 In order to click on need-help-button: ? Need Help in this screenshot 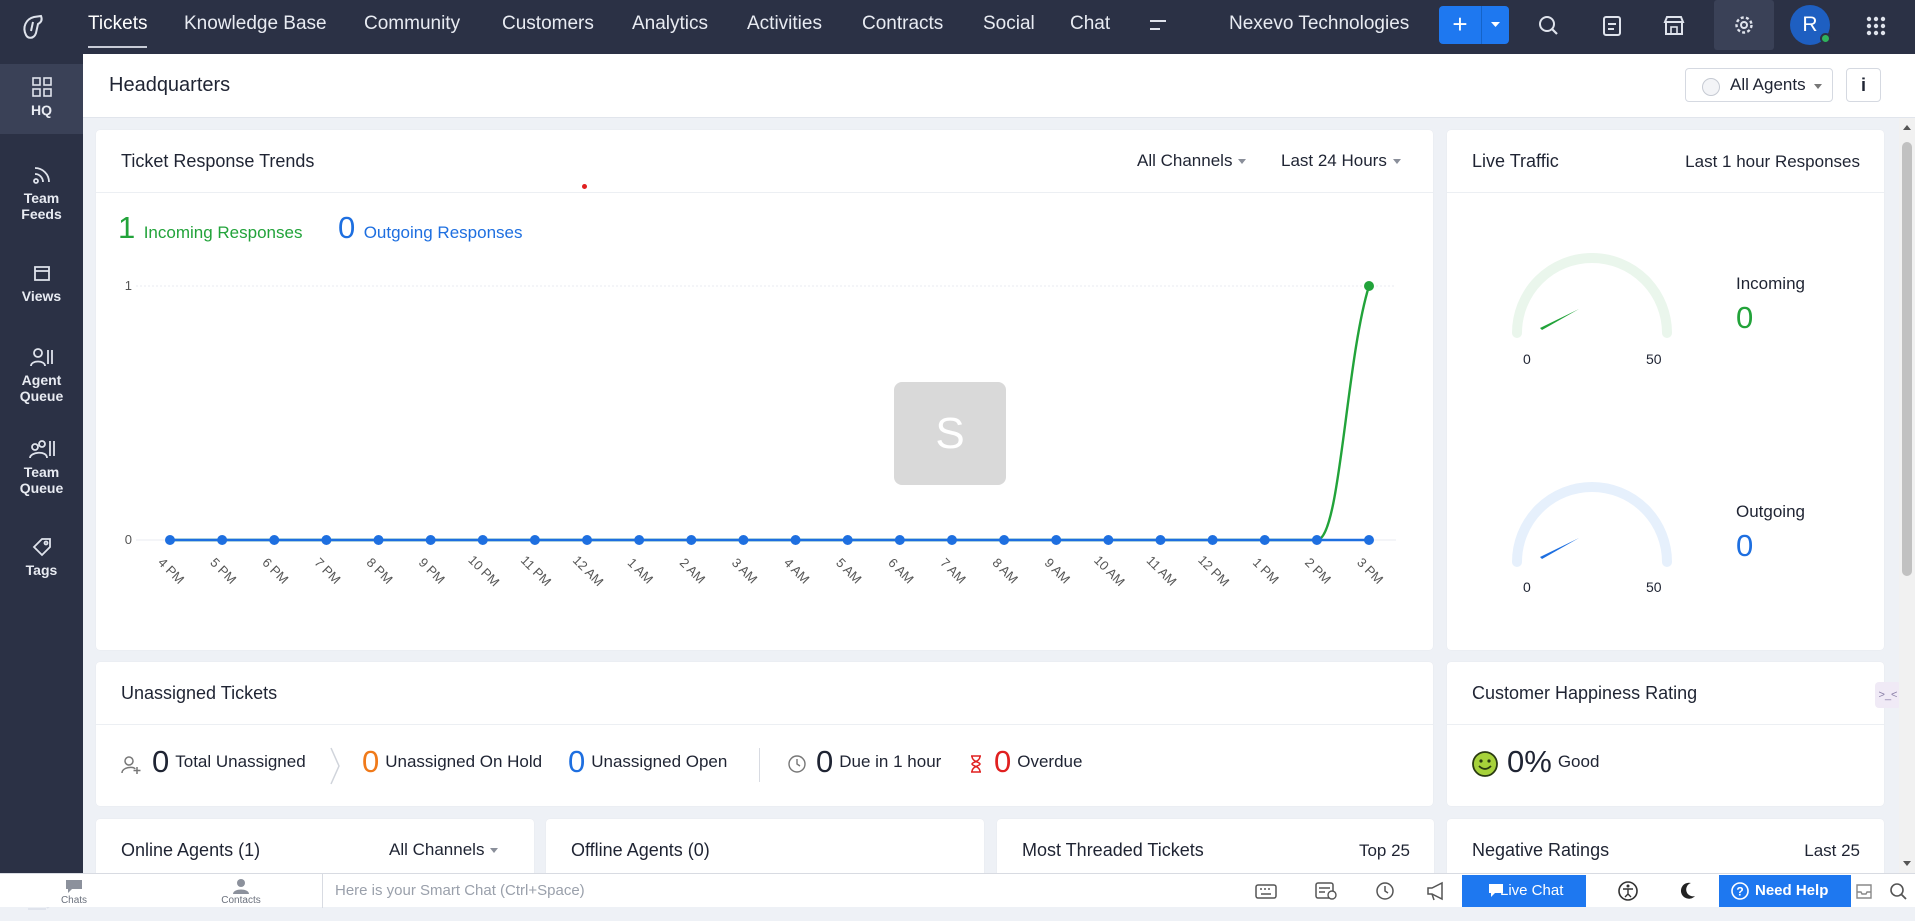, I will do `click(1785, 891)`.